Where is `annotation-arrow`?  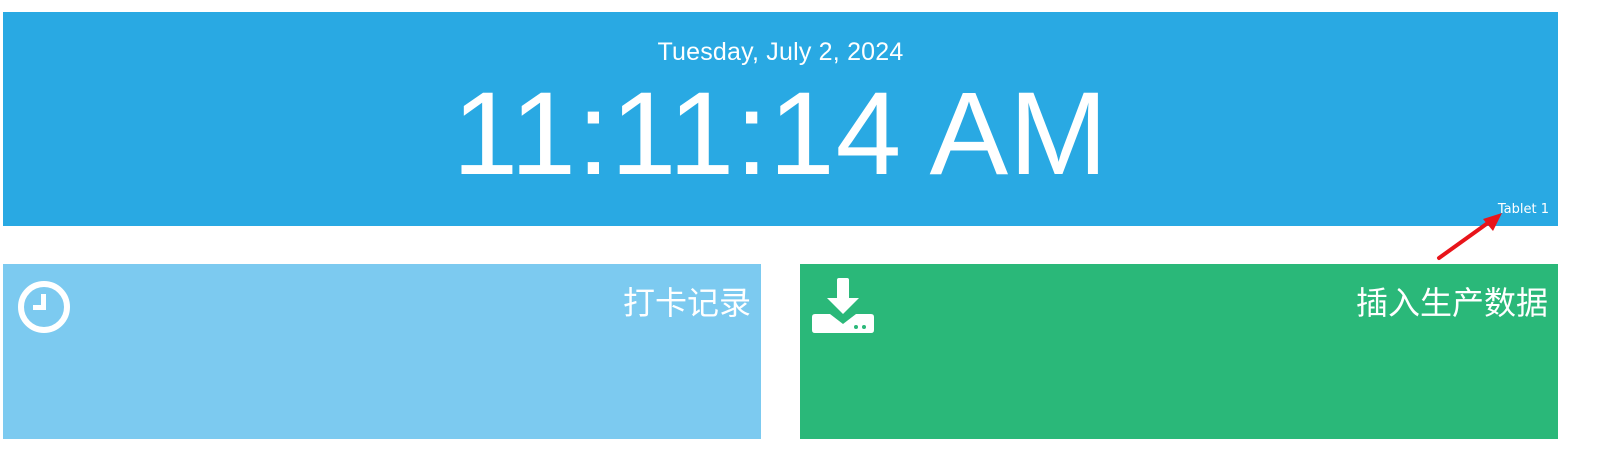
annotation-arrow is located at coordinates (1469, 236).